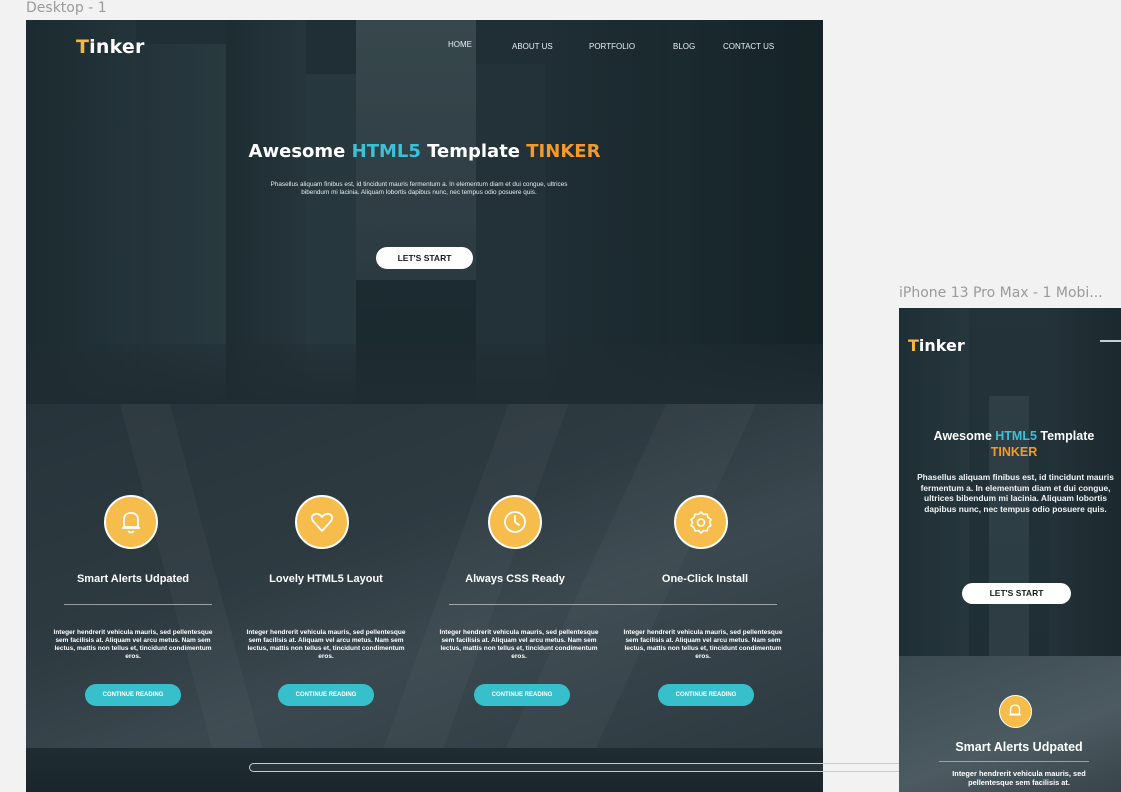 This screenshot has width=1121, height=792. What do you see at coordinates (138, 604) in the screenshot?
I see `feature-divider` at bounding box center [138, 604].